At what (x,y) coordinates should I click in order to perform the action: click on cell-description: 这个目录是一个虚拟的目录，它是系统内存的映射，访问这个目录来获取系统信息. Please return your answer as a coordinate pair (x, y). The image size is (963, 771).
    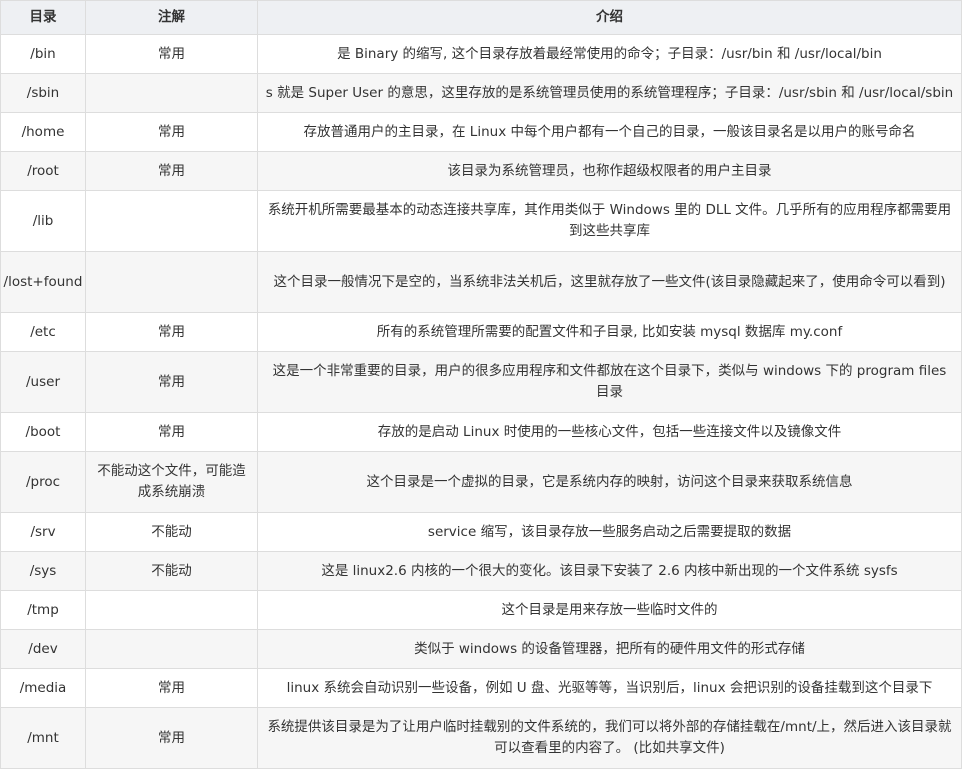
    Looking at the image, I should click on (609, 482).